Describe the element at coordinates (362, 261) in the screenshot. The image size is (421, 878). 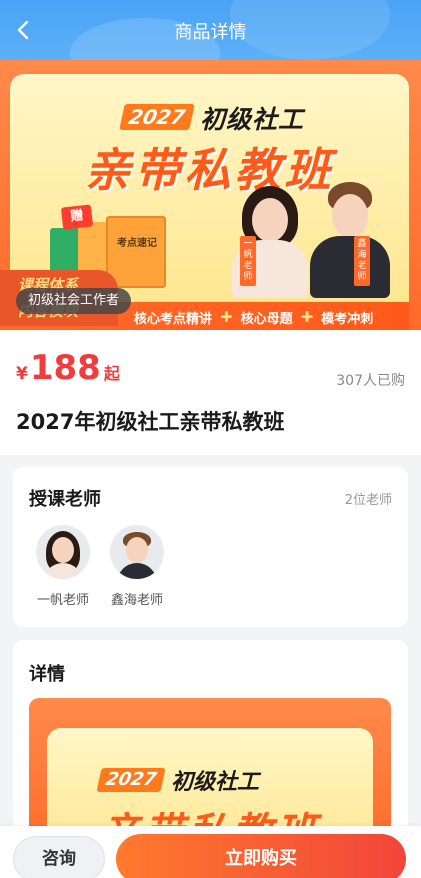
I see `teacher-name-tag: 鑫海老师` at that location.